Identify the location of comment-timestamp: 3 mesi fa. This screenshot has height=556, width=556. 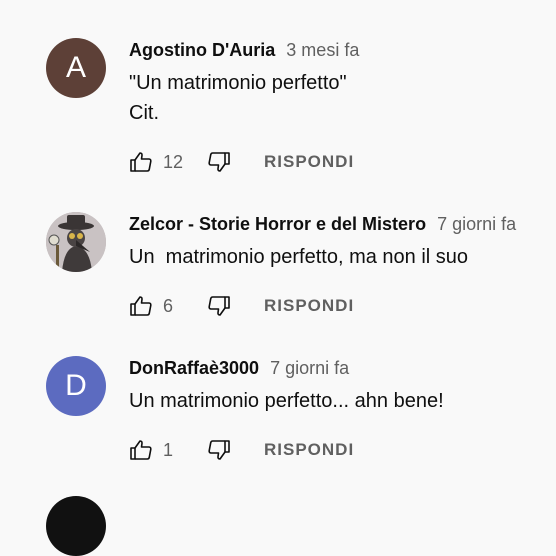
(322, 50).